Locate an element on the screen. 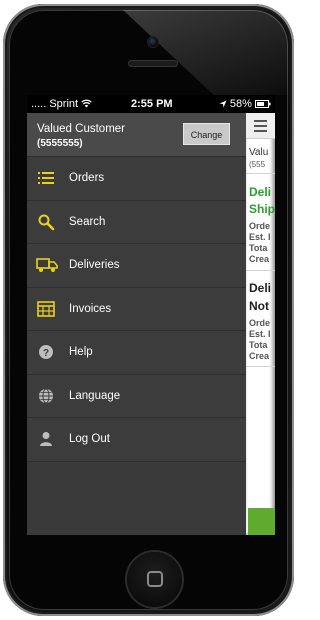  card2-line2: Est. I is located at coordinates (260, 334).